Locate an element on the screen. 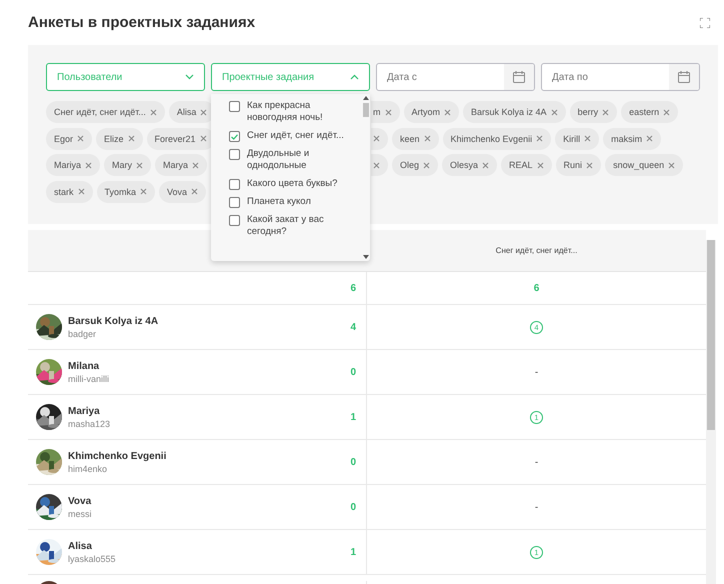  tag-chip: Elize is located at coordinates (119, 139).